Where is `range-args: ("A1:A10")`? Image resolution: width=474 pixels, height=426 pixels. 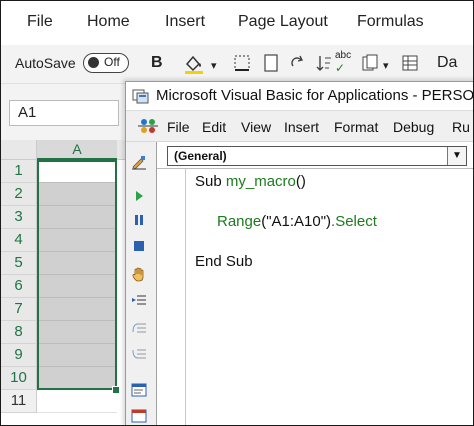
range-args: ("A1:A10") is located at coordinates (296, 221).